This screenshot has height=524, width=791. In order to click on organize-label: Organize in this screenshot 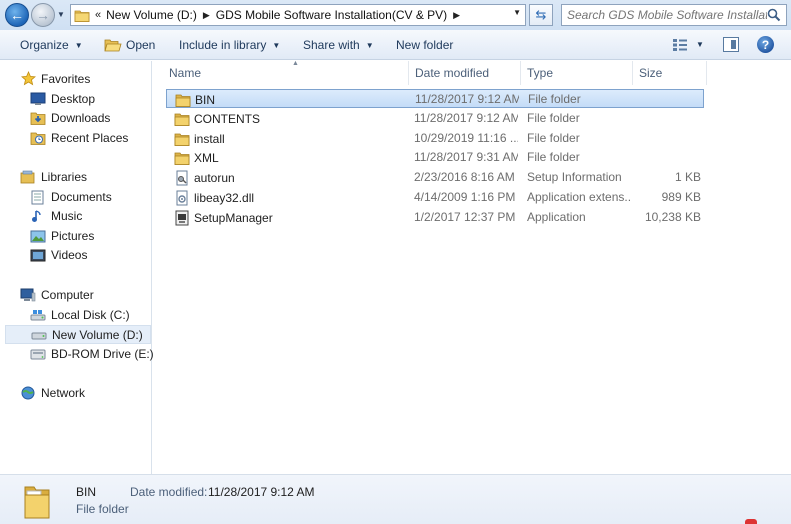, I will do `click(44, 45)`.